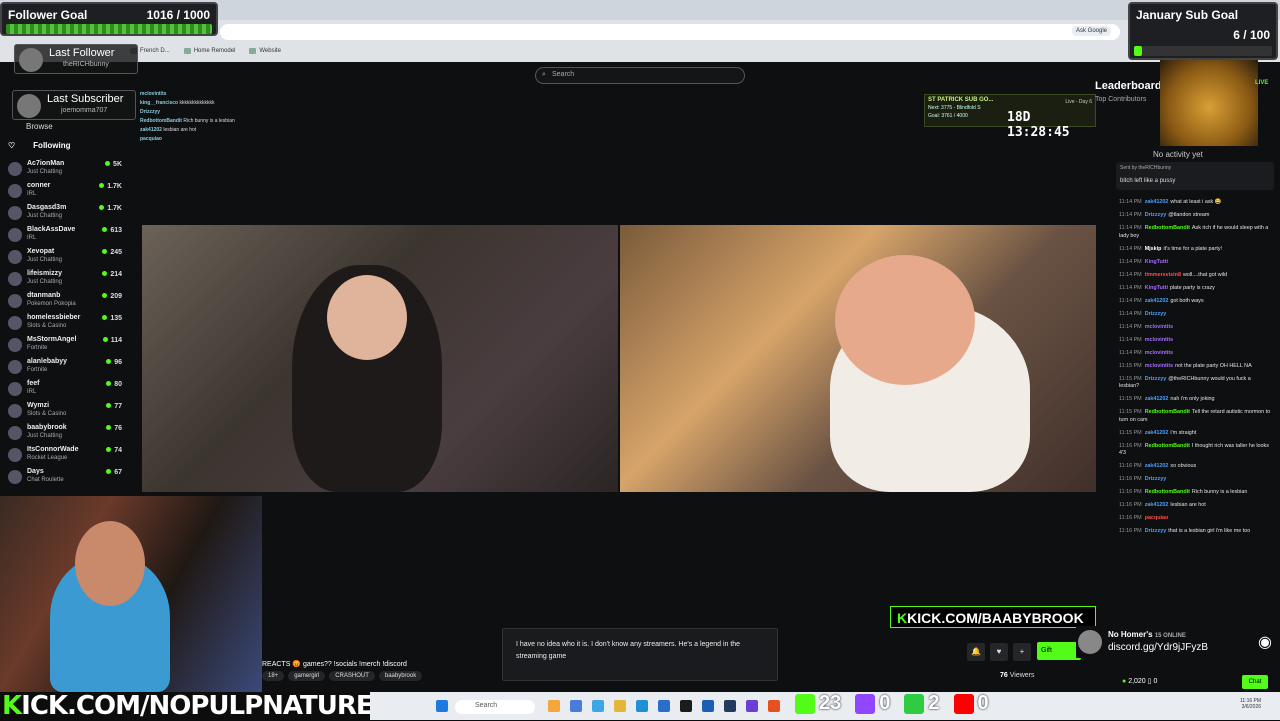 Image resolution: width=1280 pixels, height=721 pixels. Describe the element at coordinates (1195, 400) in the screenshot. I see `chat-message: 11:15 PM zak41202 nah i'm only joking` at that location.